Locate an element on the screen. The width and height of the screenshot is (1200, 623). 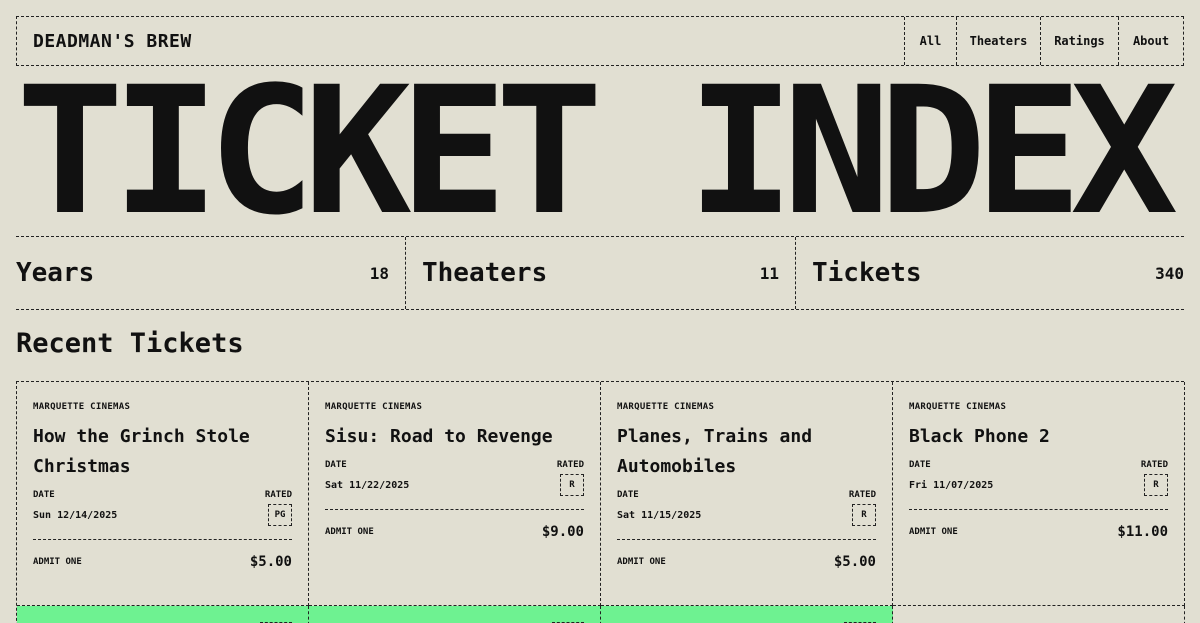
ticket-meta-values: Sat 11/22/2025 R is located at coordinates (454, 485).